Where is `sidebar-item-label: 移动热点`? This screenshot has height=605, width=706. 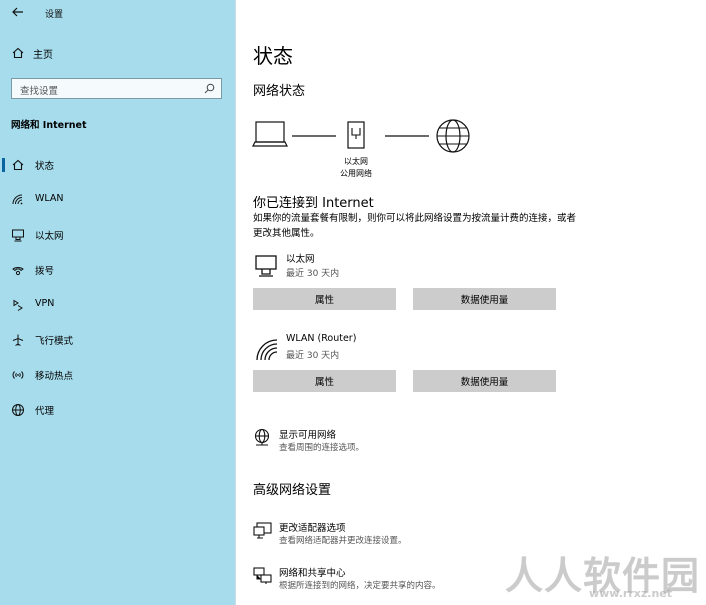
sidebar-item-label: 移动热点 is located at coordinates (54, 376).